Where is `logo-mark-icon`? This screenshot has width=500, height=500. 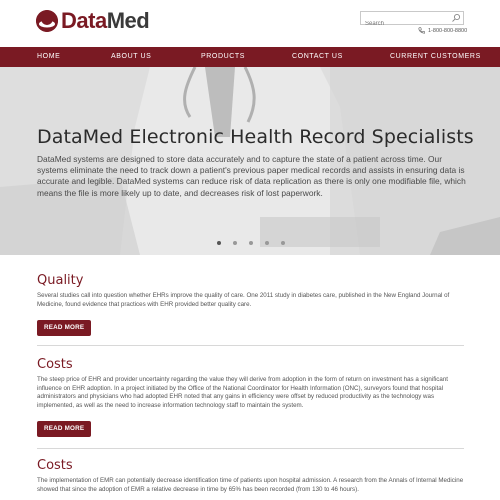 logo-mark-icon is located at coordinates (47, 21).